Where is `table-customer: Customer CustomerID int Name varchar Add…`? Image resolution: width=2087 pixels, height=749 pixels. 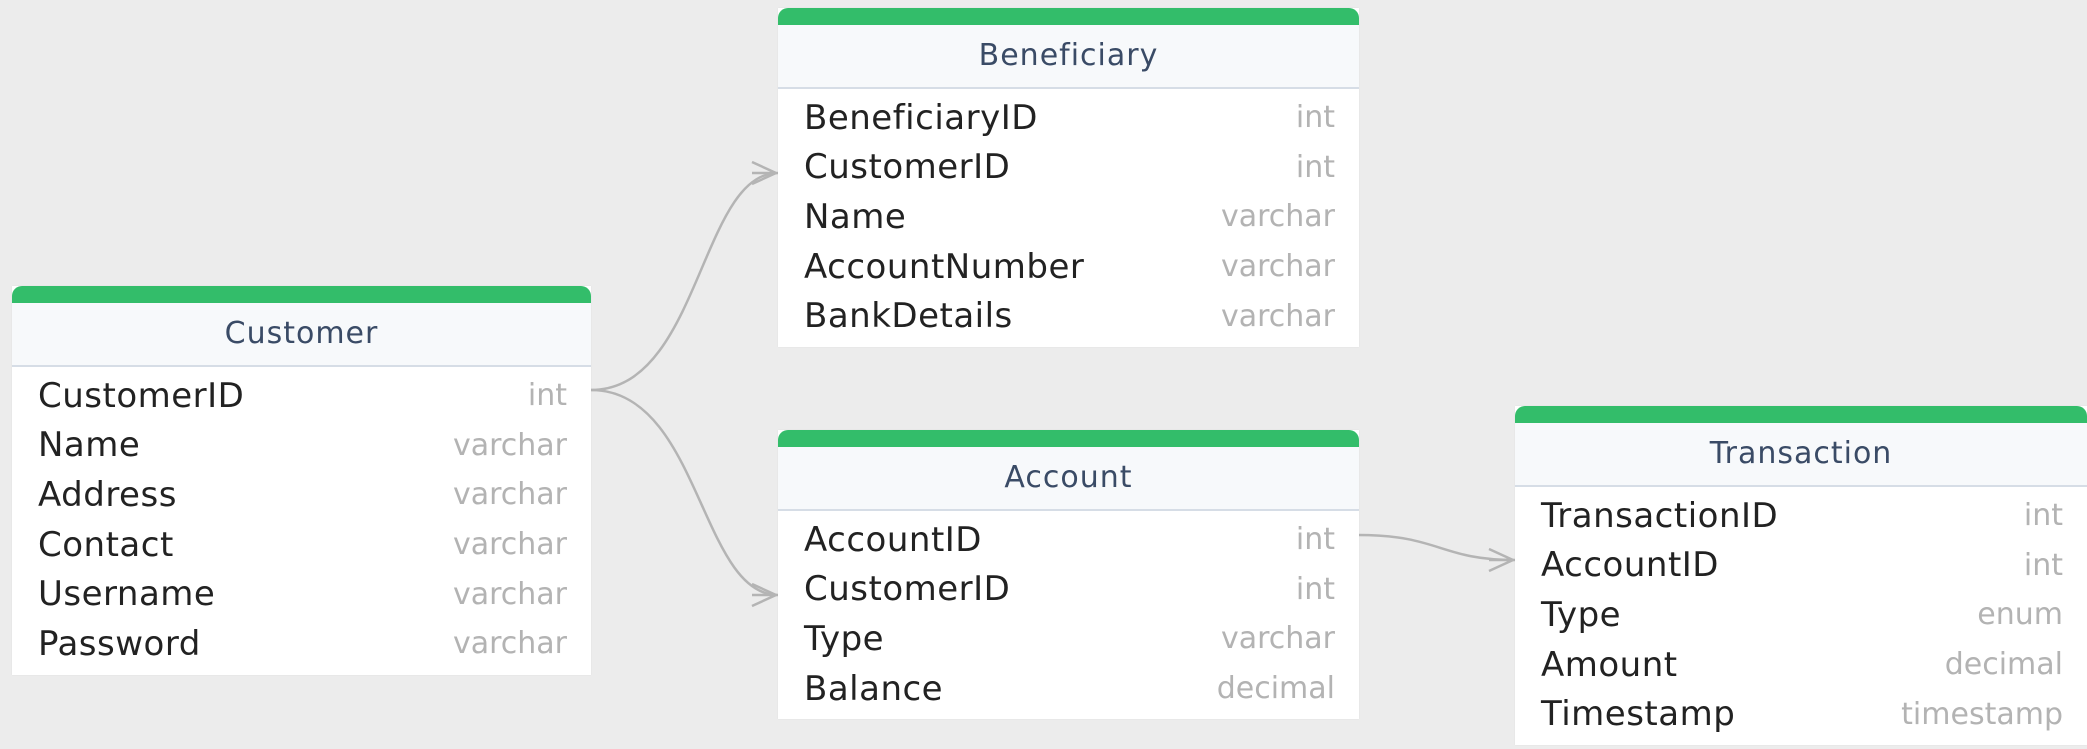 table-customer: Customer CustomerID int Name varchar Add… is located at coordinates (301, 480).